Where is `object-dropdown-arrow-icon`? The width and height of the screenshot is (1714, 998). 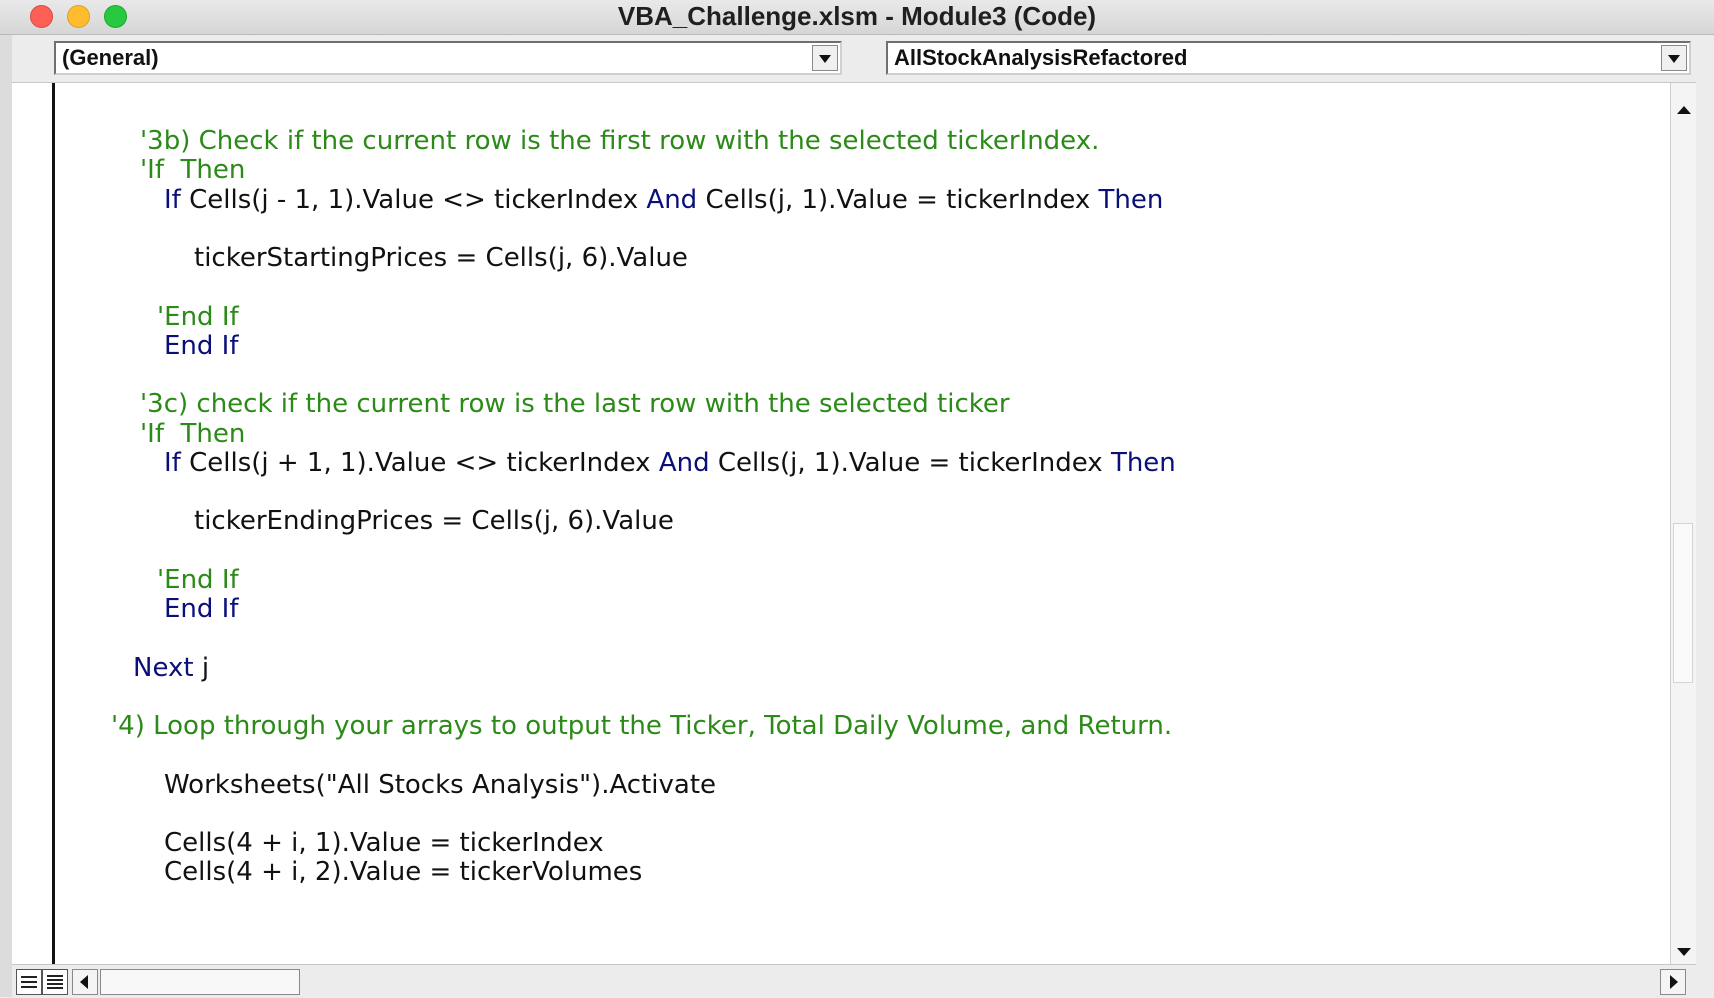 object-dropdown-arrow-icon is located at coordinates (825, 58).